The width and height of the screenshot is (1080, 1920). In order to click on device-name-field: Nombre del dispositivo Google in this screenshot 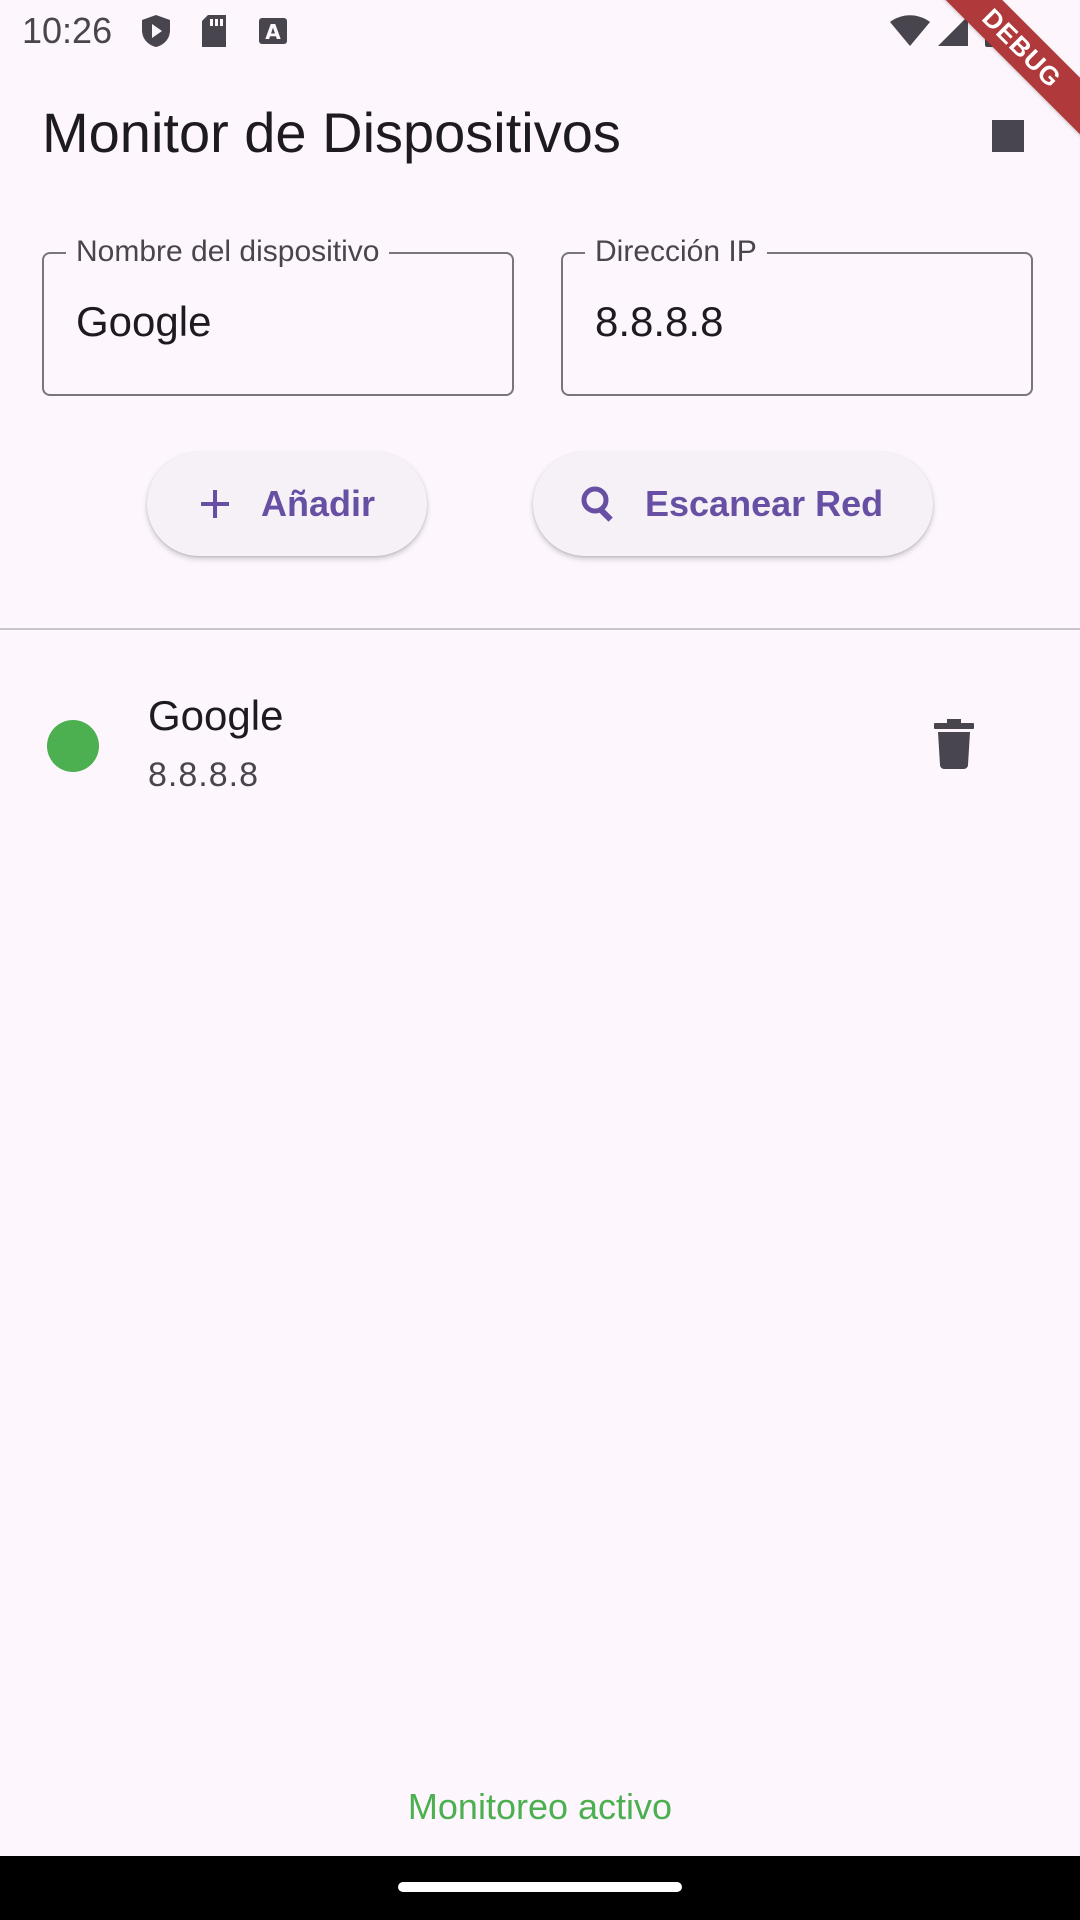, I will do `click(278, 315)`.